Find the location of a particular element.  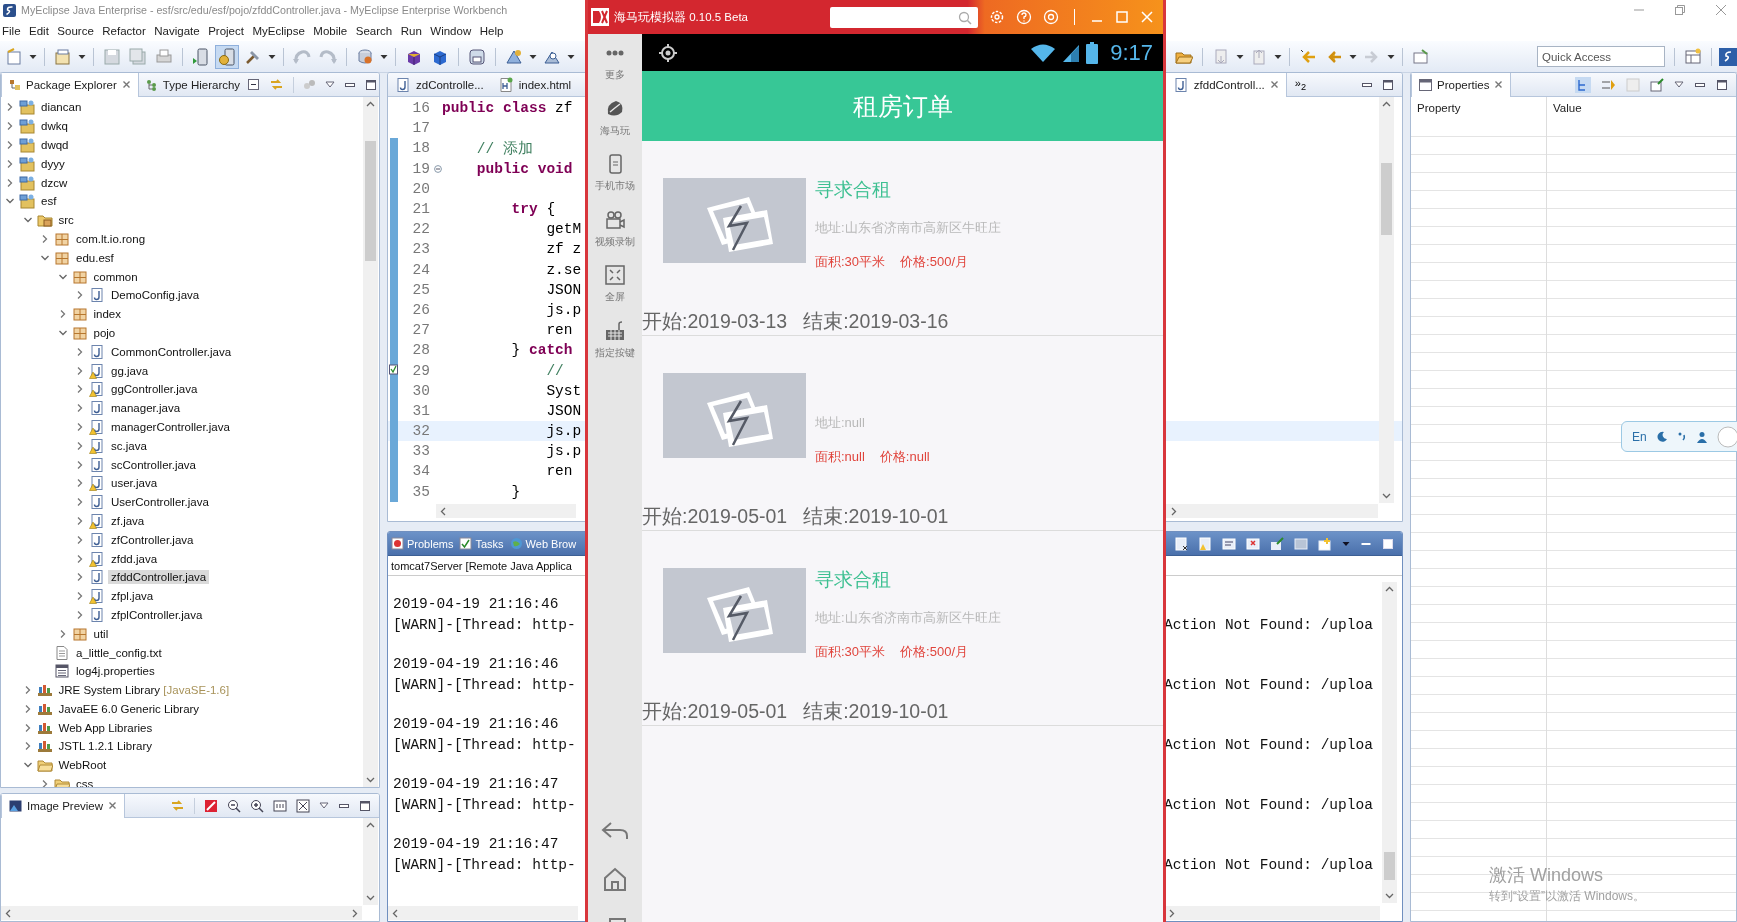

line-number: 20 is located at coordinates (421, 188).